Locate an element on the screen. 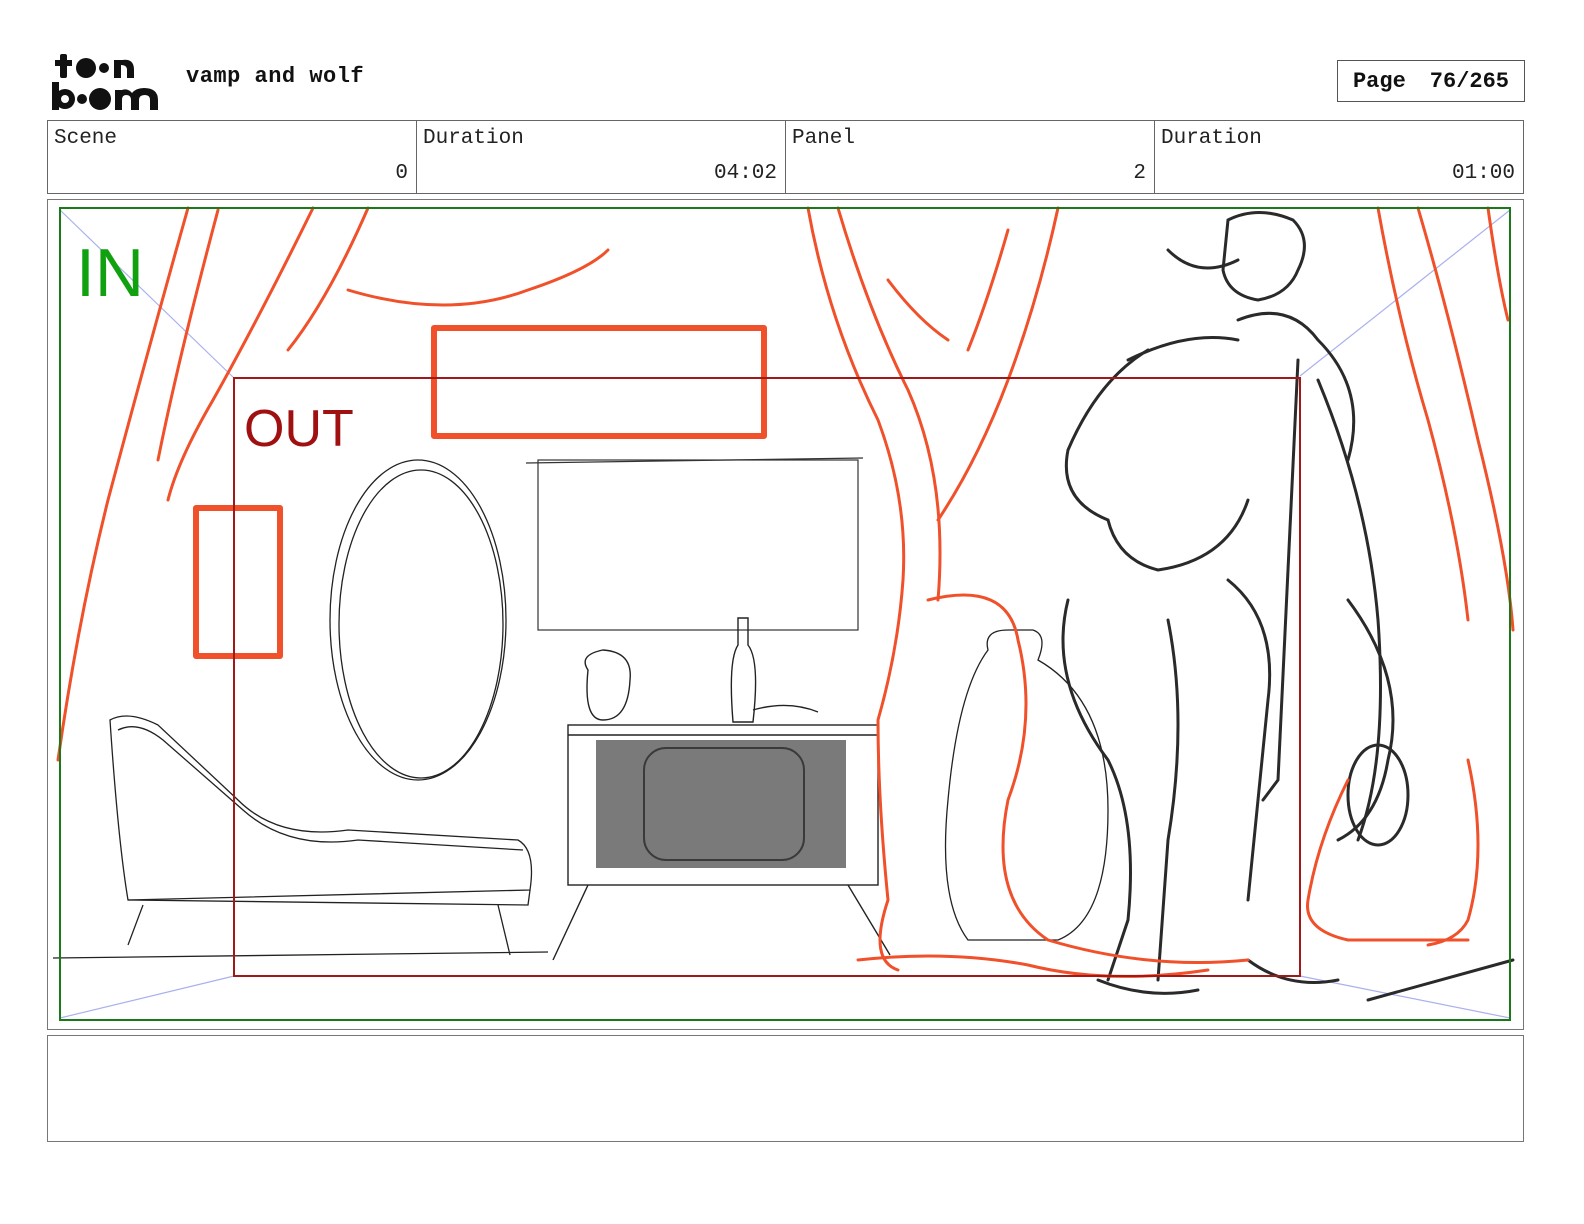  scene-duration-cell: Duration 04:02 is located at coordinates (601, 157).